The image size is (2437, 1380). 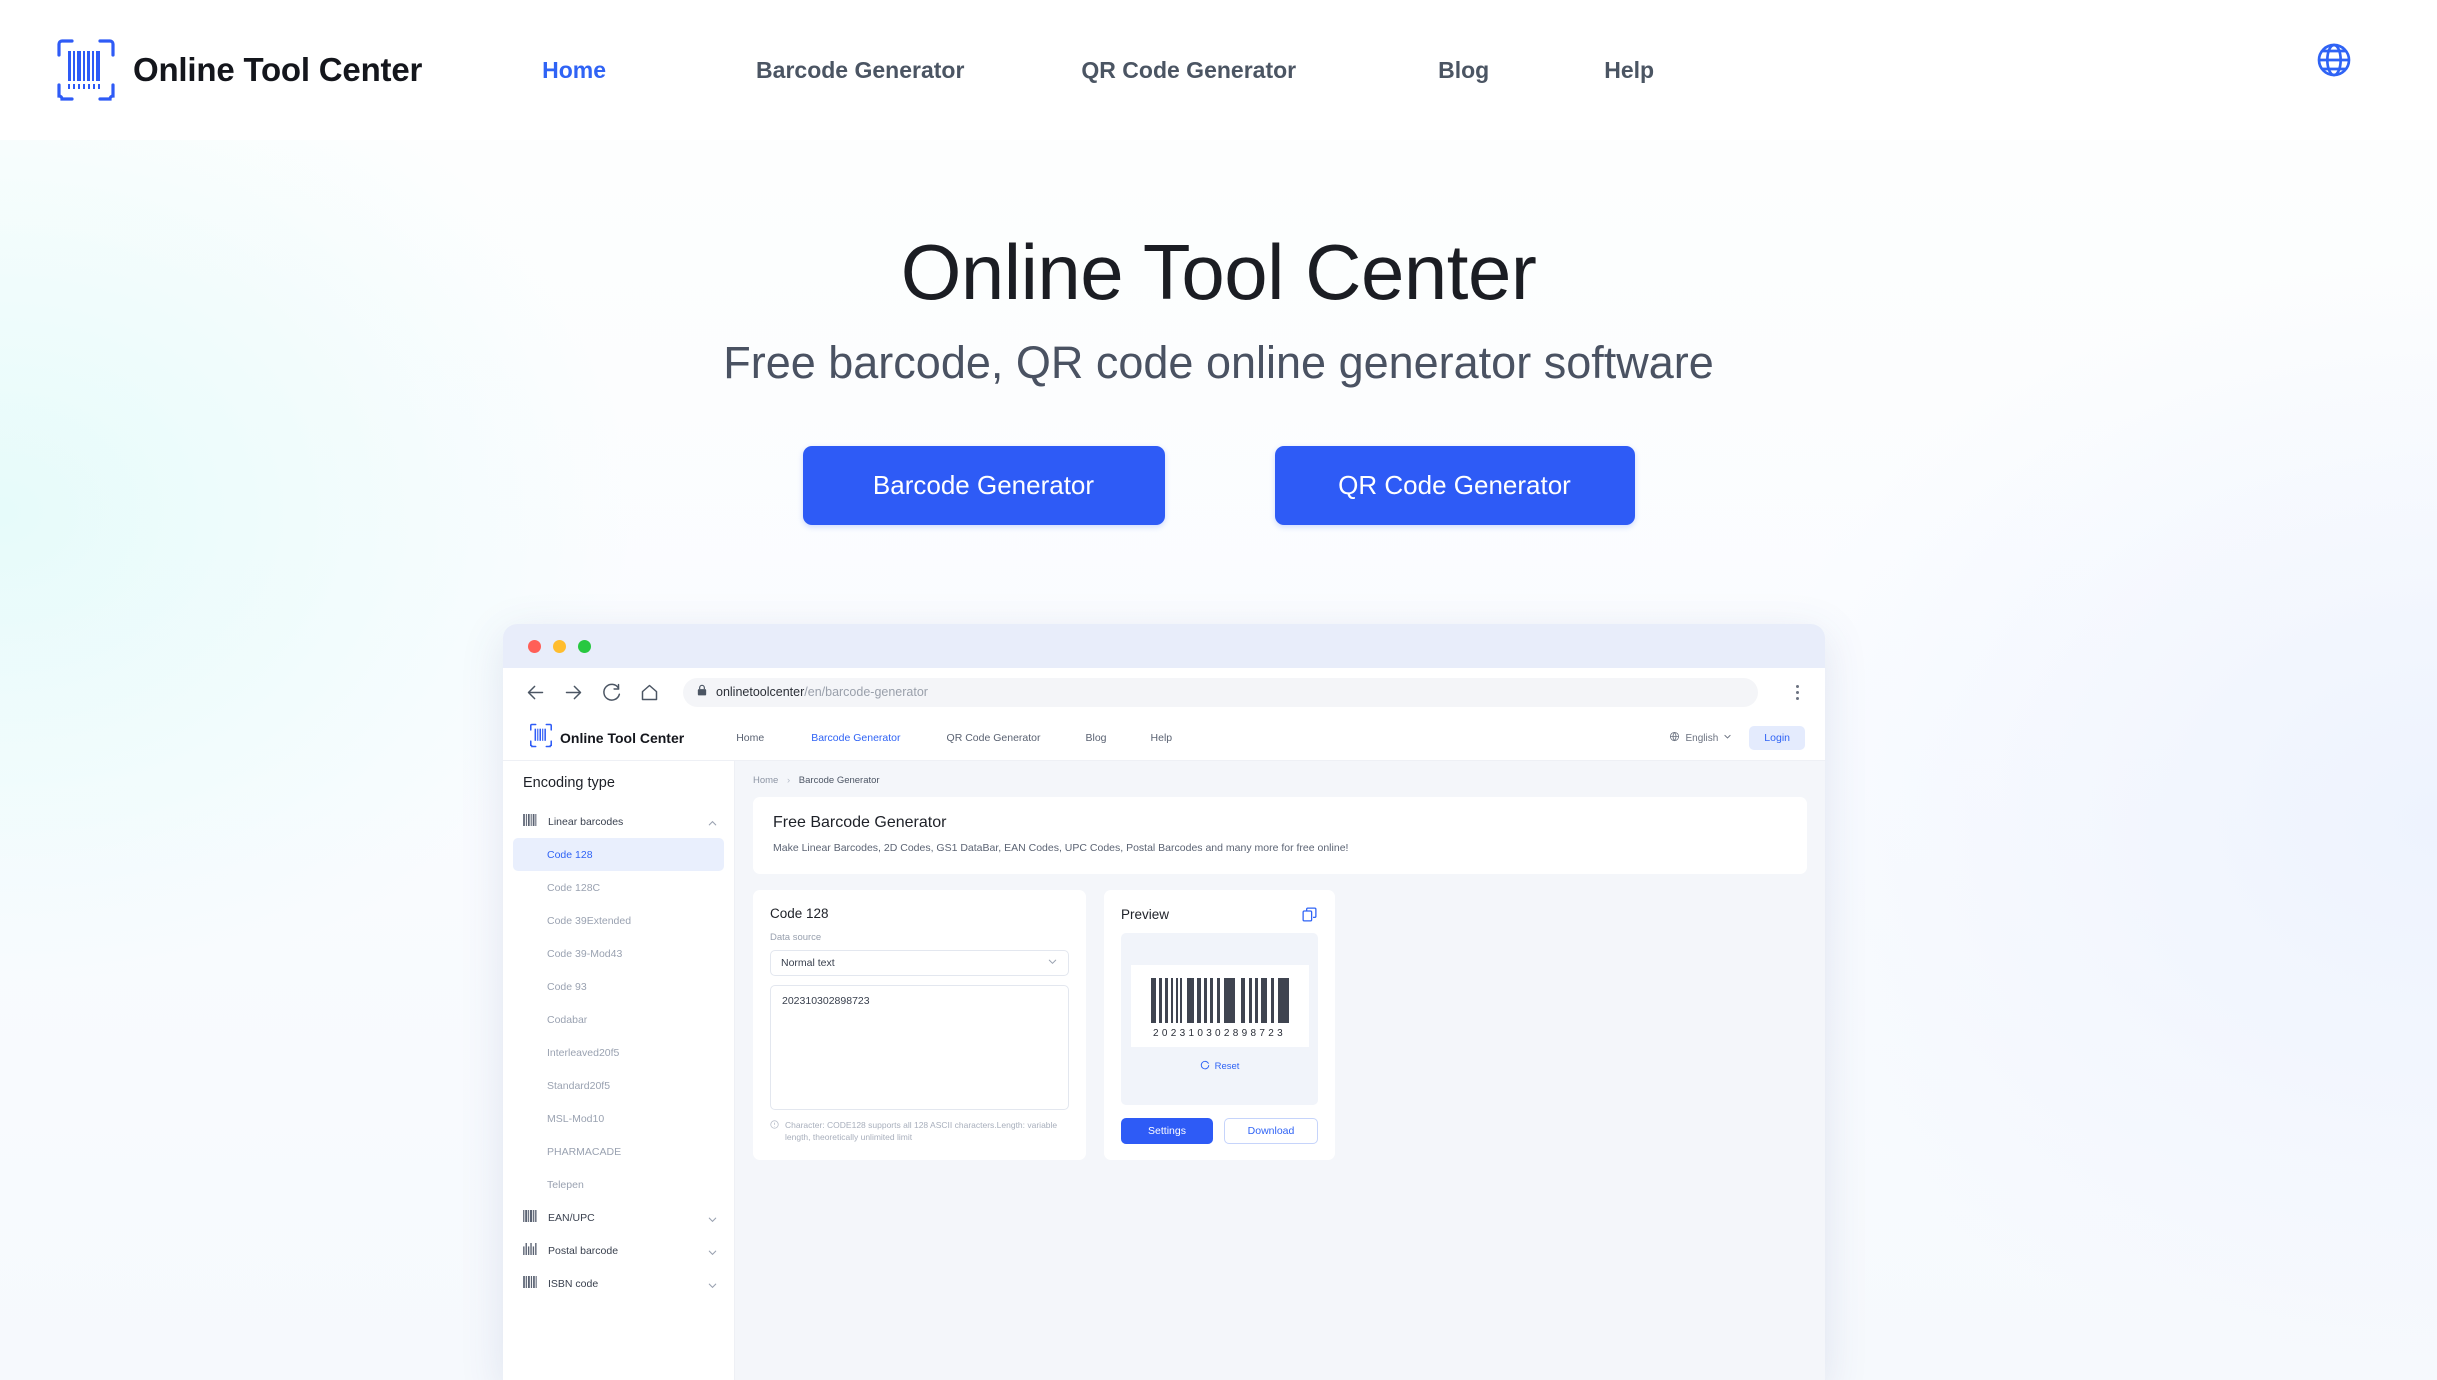 What do you see at coordinates (822, 692) in the screenshot?
I see `url-text: onlinetoolcenter/en/barcode-generator` at bounding box center [822, 692].